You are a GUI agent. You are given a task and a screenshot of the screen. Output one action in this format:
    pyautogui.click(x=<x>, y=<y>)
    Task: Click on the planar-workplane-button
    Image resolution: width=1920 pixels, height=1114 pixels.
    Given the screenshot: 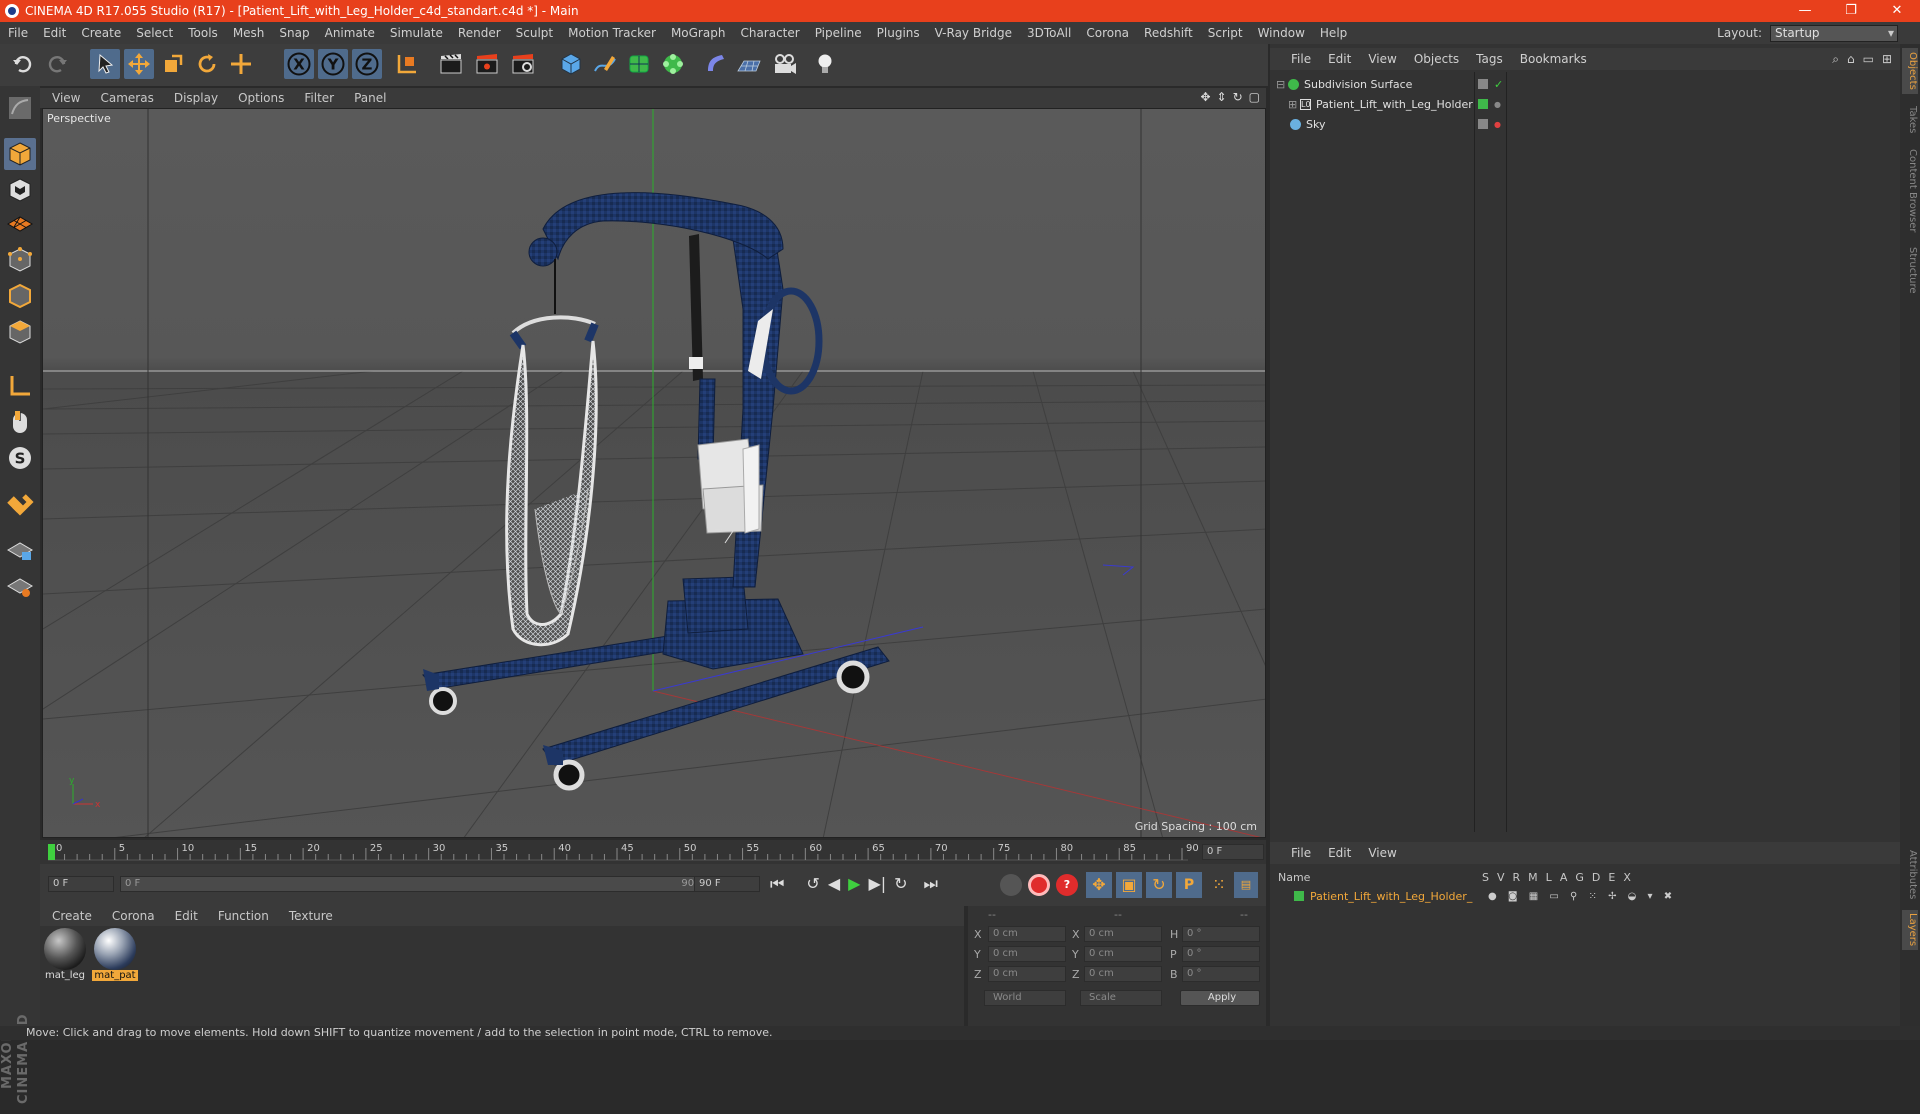 What is the action you would take?
    pyautogui.click(x=20, y=586)
    